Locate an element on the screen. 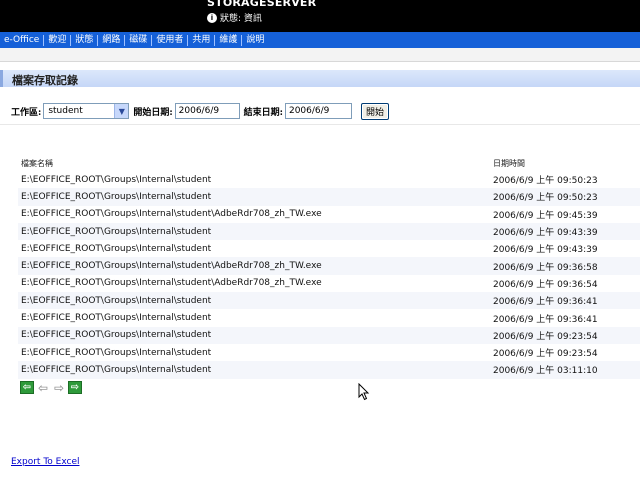 Image resolution: width=640 pixels, height=480 pixels. next-page-icon: ⇨ is located at coordinates (59, 388).